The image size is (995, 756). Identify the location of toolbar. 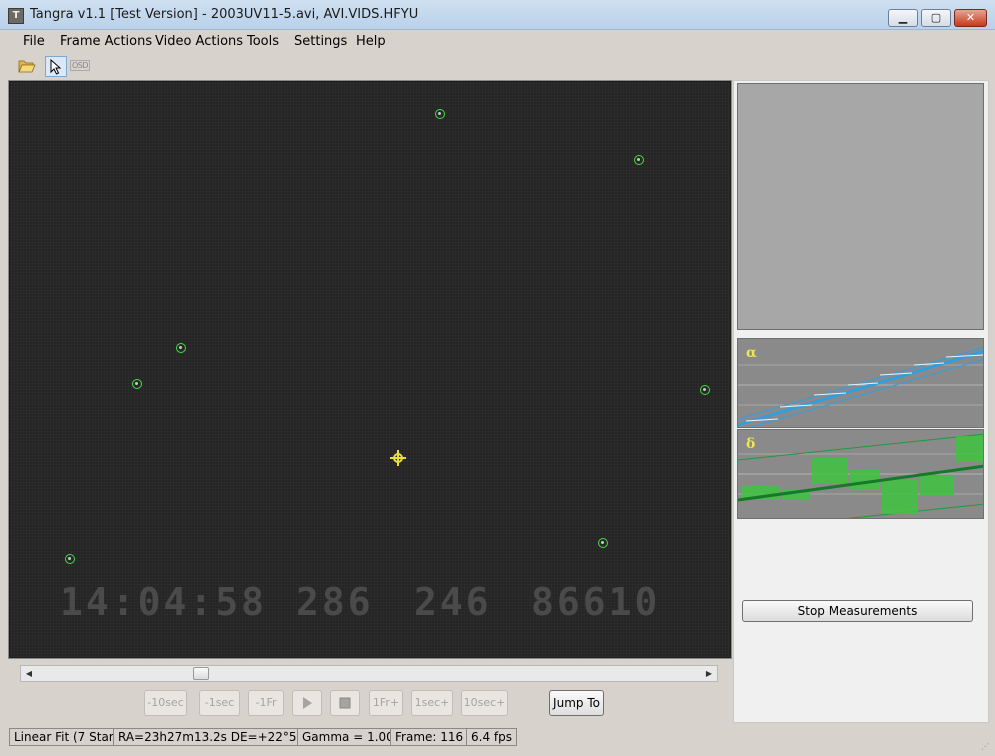
(497, 66).